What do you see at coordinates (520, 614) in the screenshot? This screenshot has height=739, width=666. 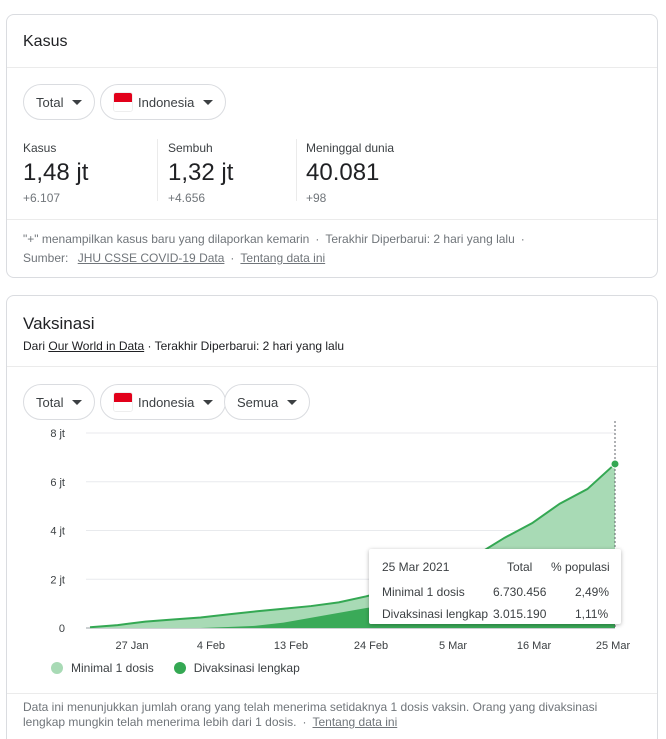 I see `tooltip-row-total: 3.015.190` at bounding box center [520, 614].